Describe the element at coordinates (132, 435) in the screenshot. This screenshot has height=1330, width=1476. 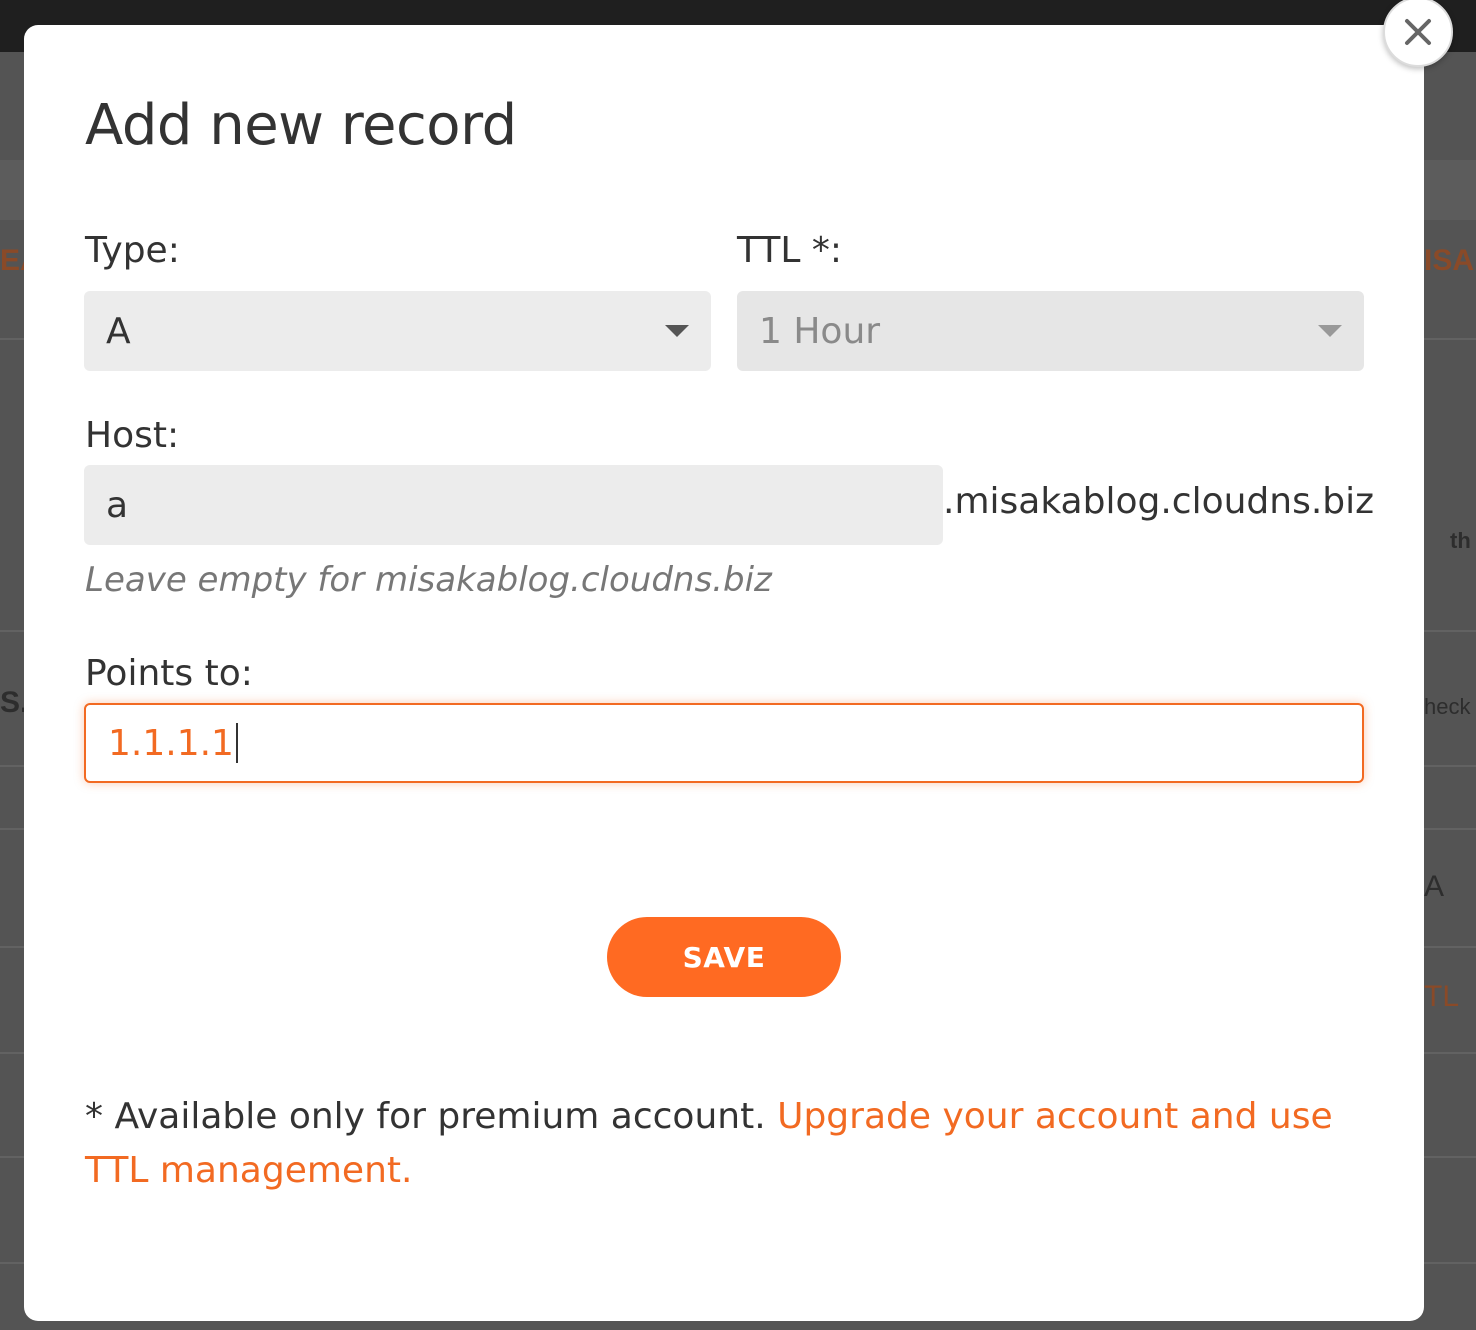
I see `host-label: Host:` at that location.